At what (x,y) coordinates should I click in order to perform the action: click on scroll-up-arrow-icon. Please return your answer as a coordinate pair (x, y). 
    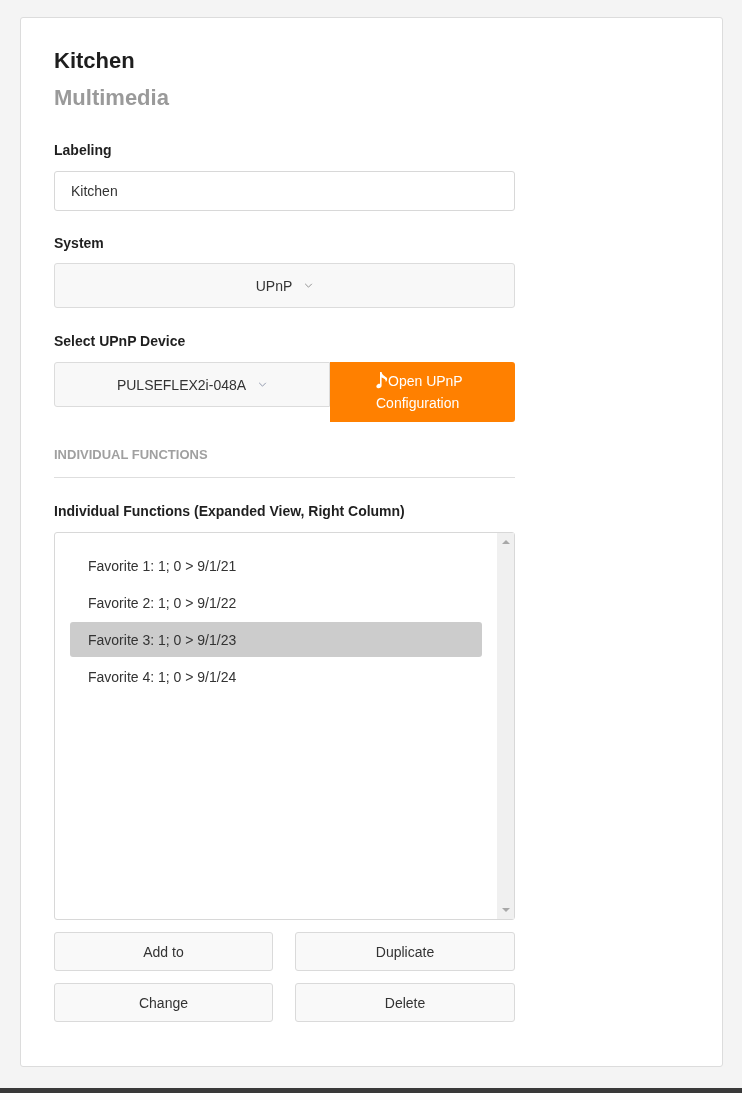
    Looking at the image, I should click on (505, 542).